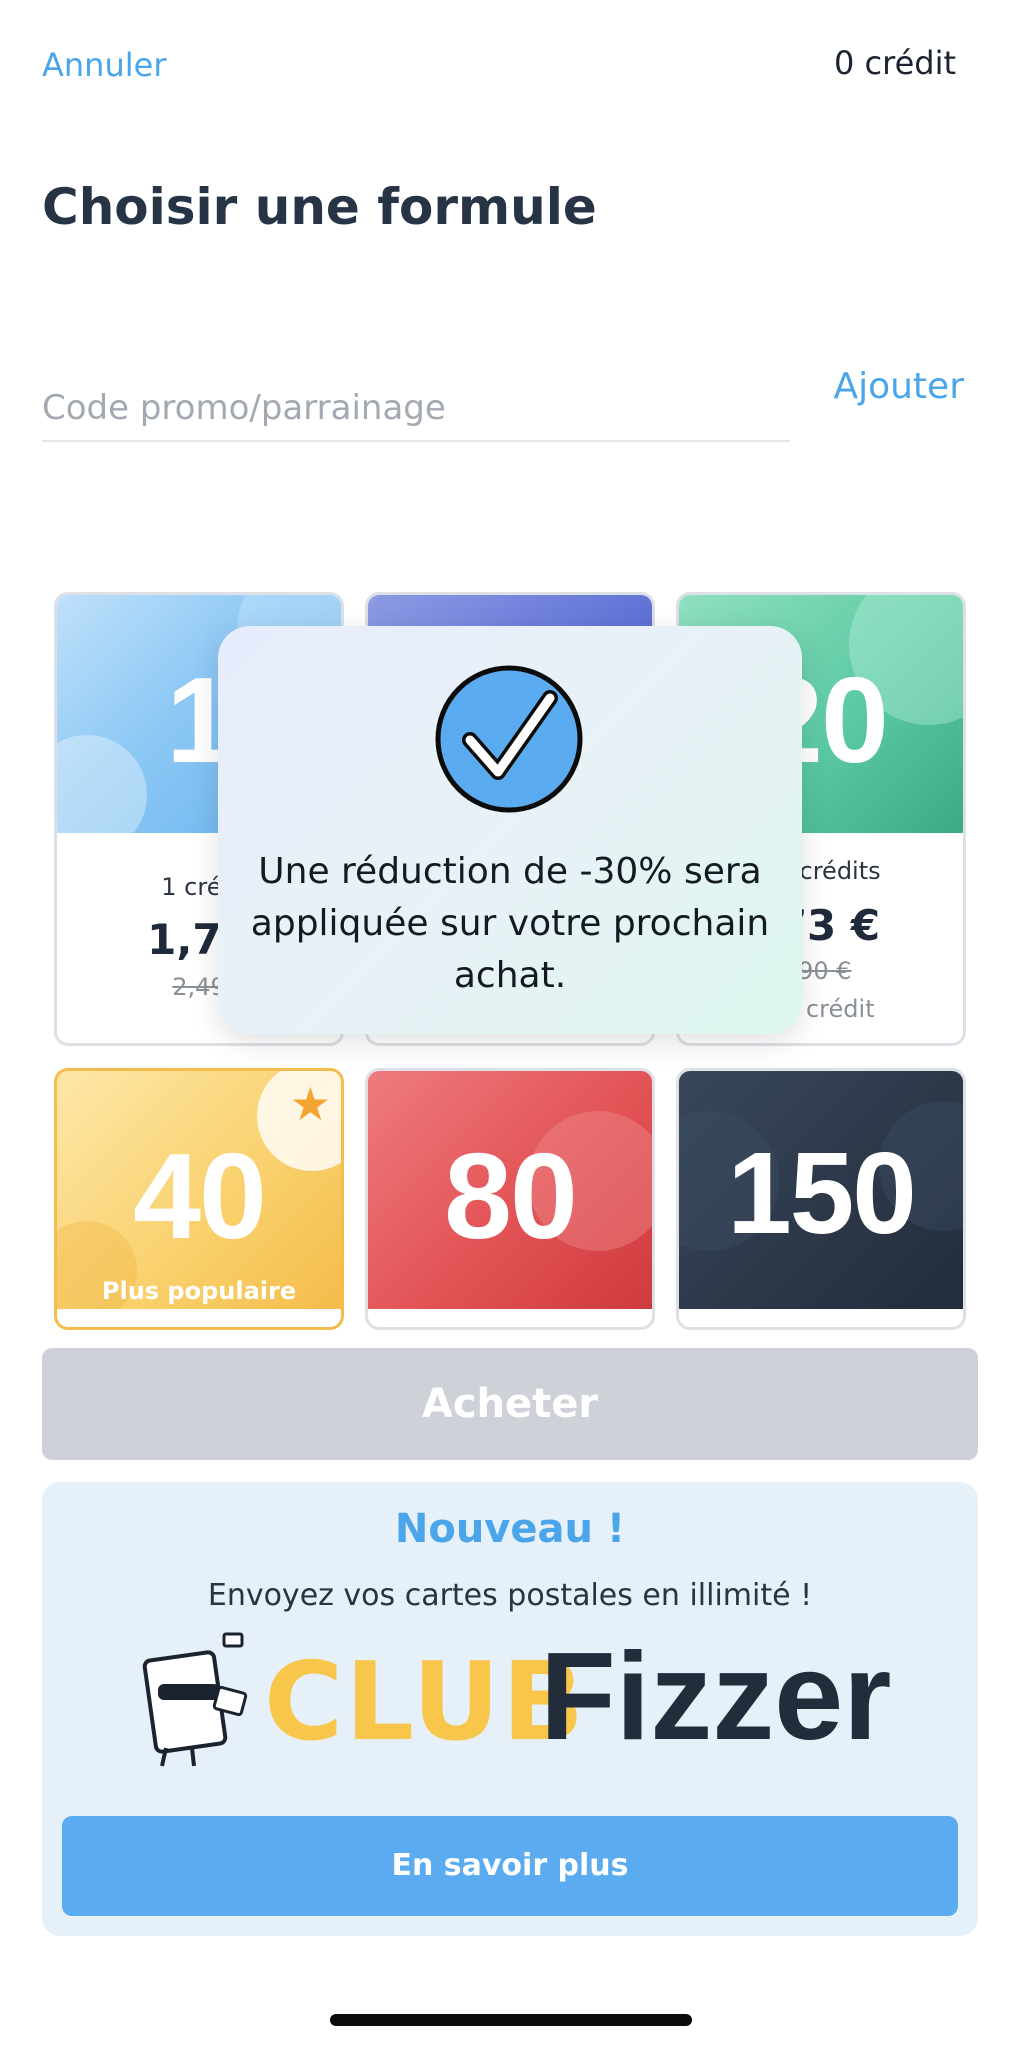 Image resolution: width=1020 pixels, height=2048 pixels. I want to click on offer-card-6: 150, so click(821, 1199).